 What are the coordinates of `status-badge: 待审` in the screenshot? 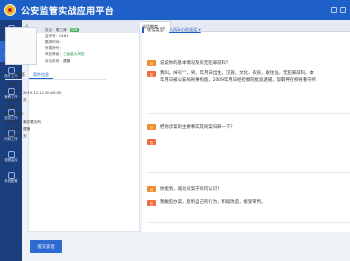 It's located at (74, 30).